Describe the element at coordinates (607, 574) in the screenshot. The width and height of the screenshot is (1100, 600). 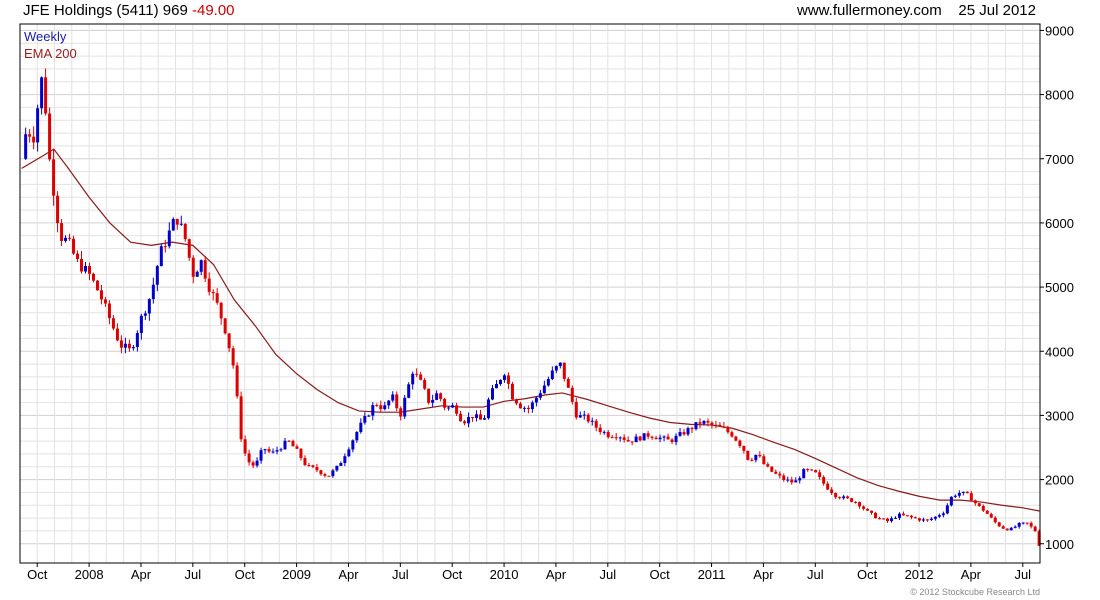
I see `x-tick-label: Jul` at that location.